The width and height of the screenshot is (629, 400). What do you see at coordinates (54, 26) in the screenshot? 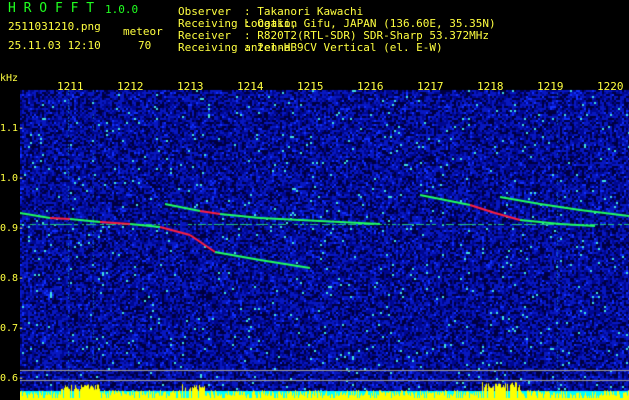
I see `file-name: 2511031210.png` at bounding box center [54, 26].